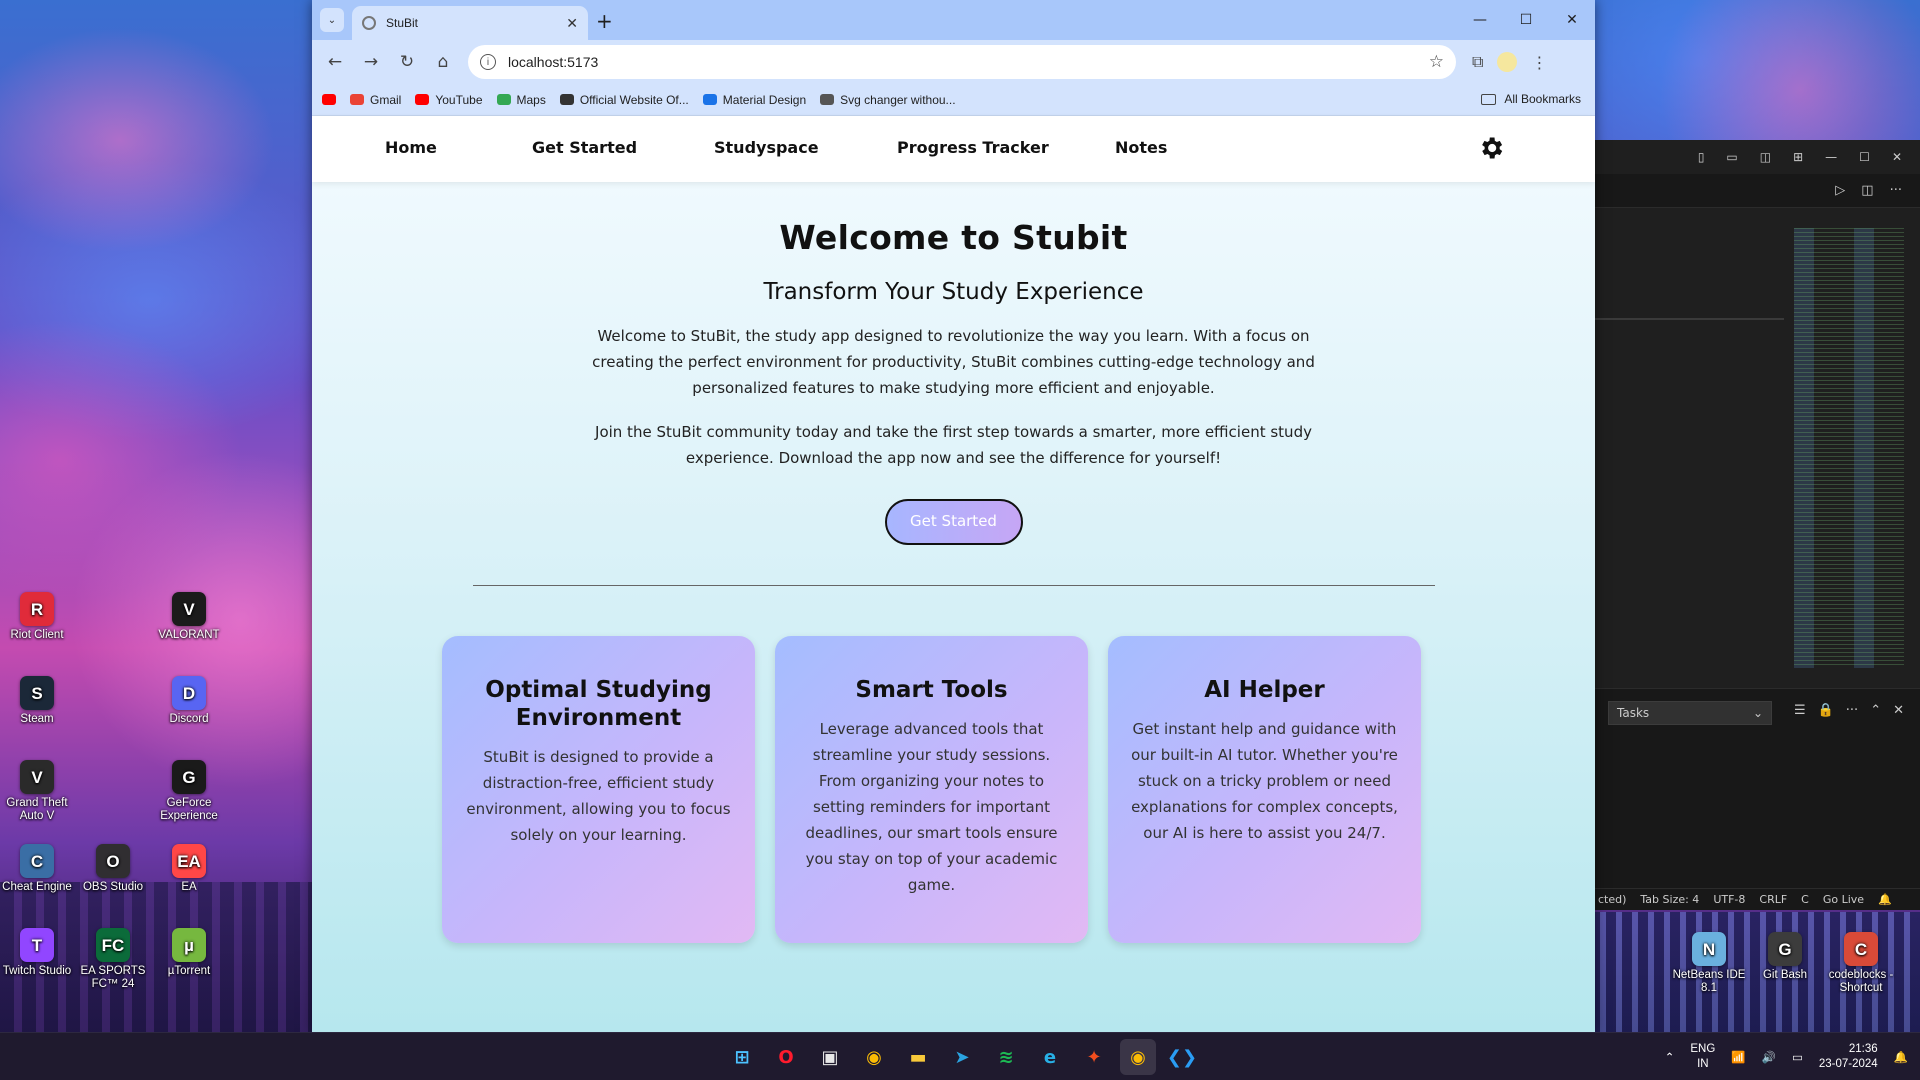  I want to click on app-icon: G, so click(189, 777).